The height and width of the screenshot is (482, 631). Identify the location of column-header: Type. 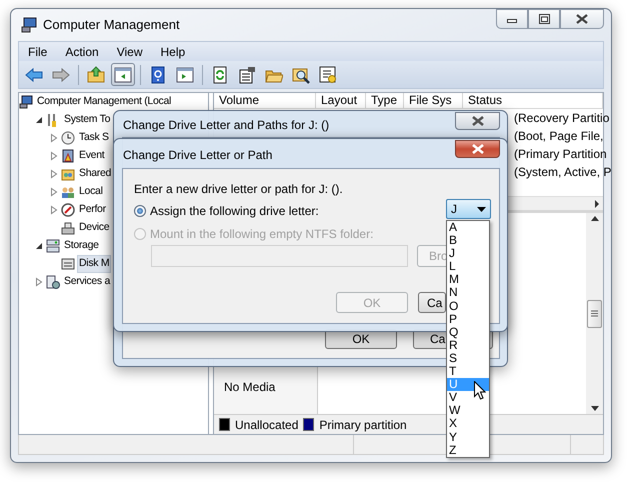
(385, 100).